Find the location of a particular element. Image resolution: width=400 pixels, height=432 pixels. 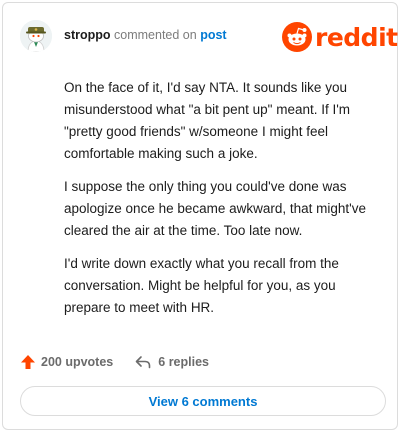

comment-actions: 200 upvotes 6 replies is located at coordinates (114, 362).